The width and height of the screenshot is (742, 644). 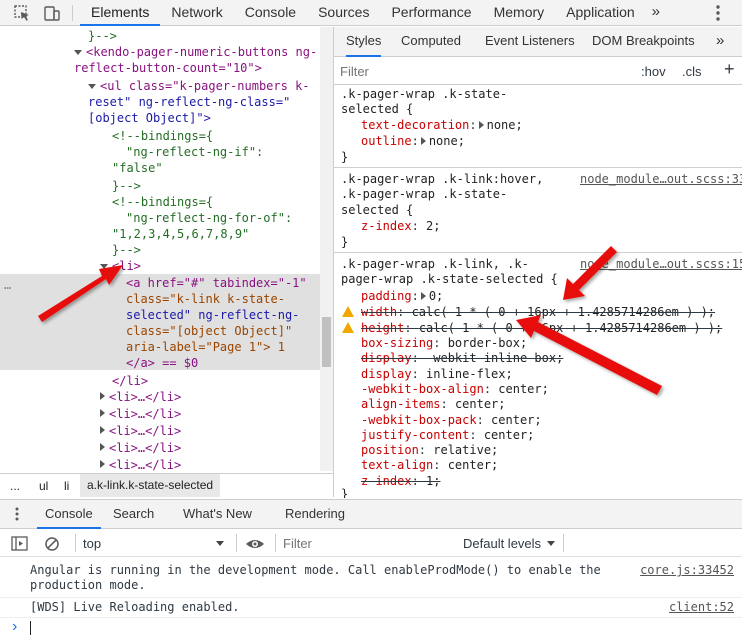 I want to click on breadcrumb-li: li, so click(x=66, y=486).